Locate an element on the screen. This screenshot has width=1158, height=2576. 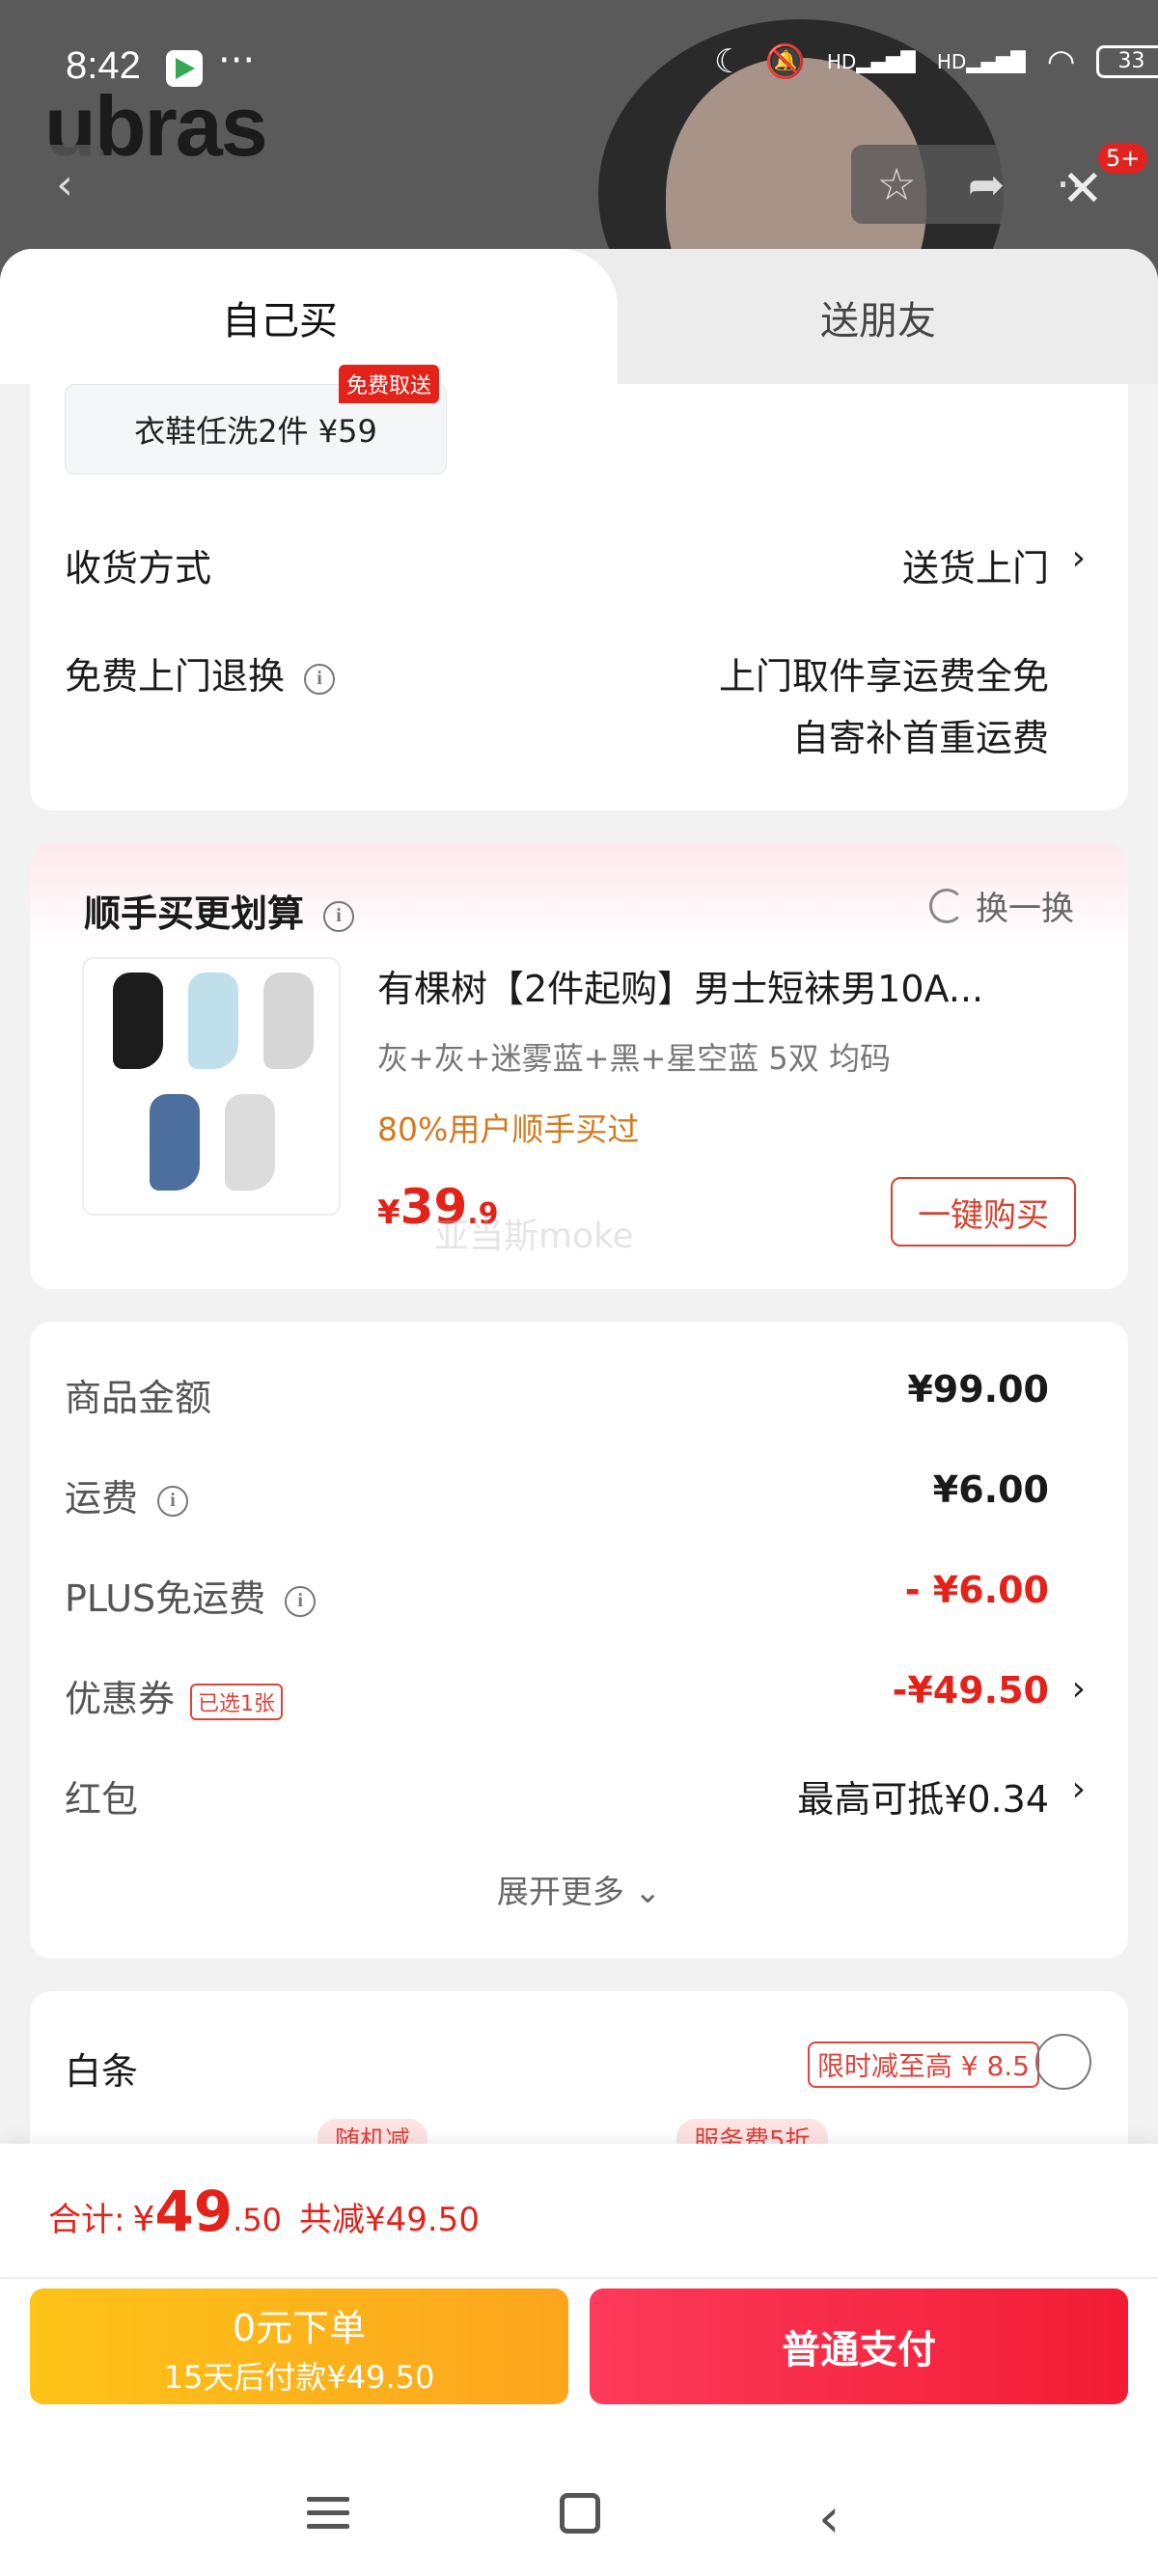
status-bar: 8:42 ··· ☾ 🔕 HD▂▄▆█ HD▂▄▆█ ◠ 33 is located at coordinates (579, 67).